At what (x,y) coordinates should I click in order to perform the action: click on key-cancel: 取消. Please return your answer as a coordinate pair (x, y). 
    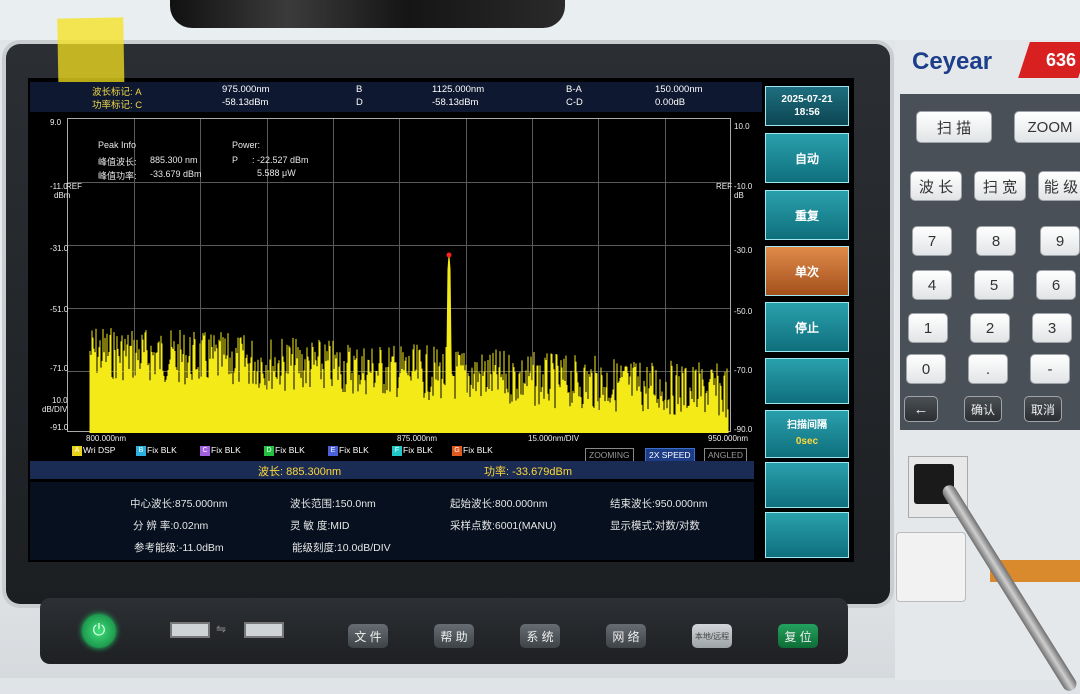
    Looking at the image, I should click on (1043, 409).